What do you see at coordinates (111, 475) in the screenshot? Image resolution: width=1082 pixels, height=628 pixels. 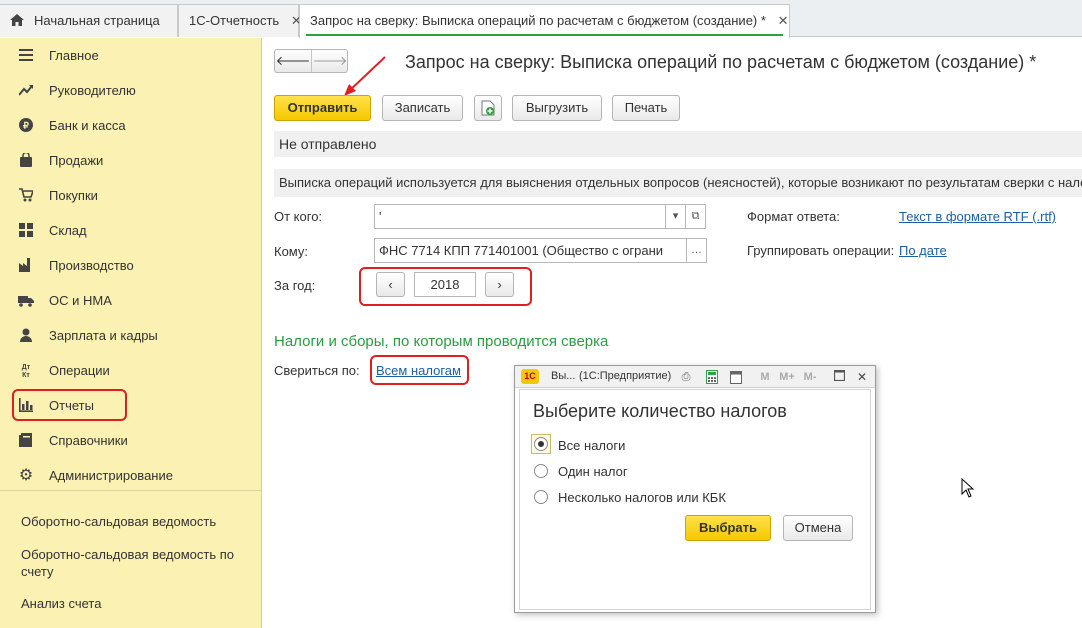 I see `sidebar-item-label: Администрирование` at bounding box center [111, 475].